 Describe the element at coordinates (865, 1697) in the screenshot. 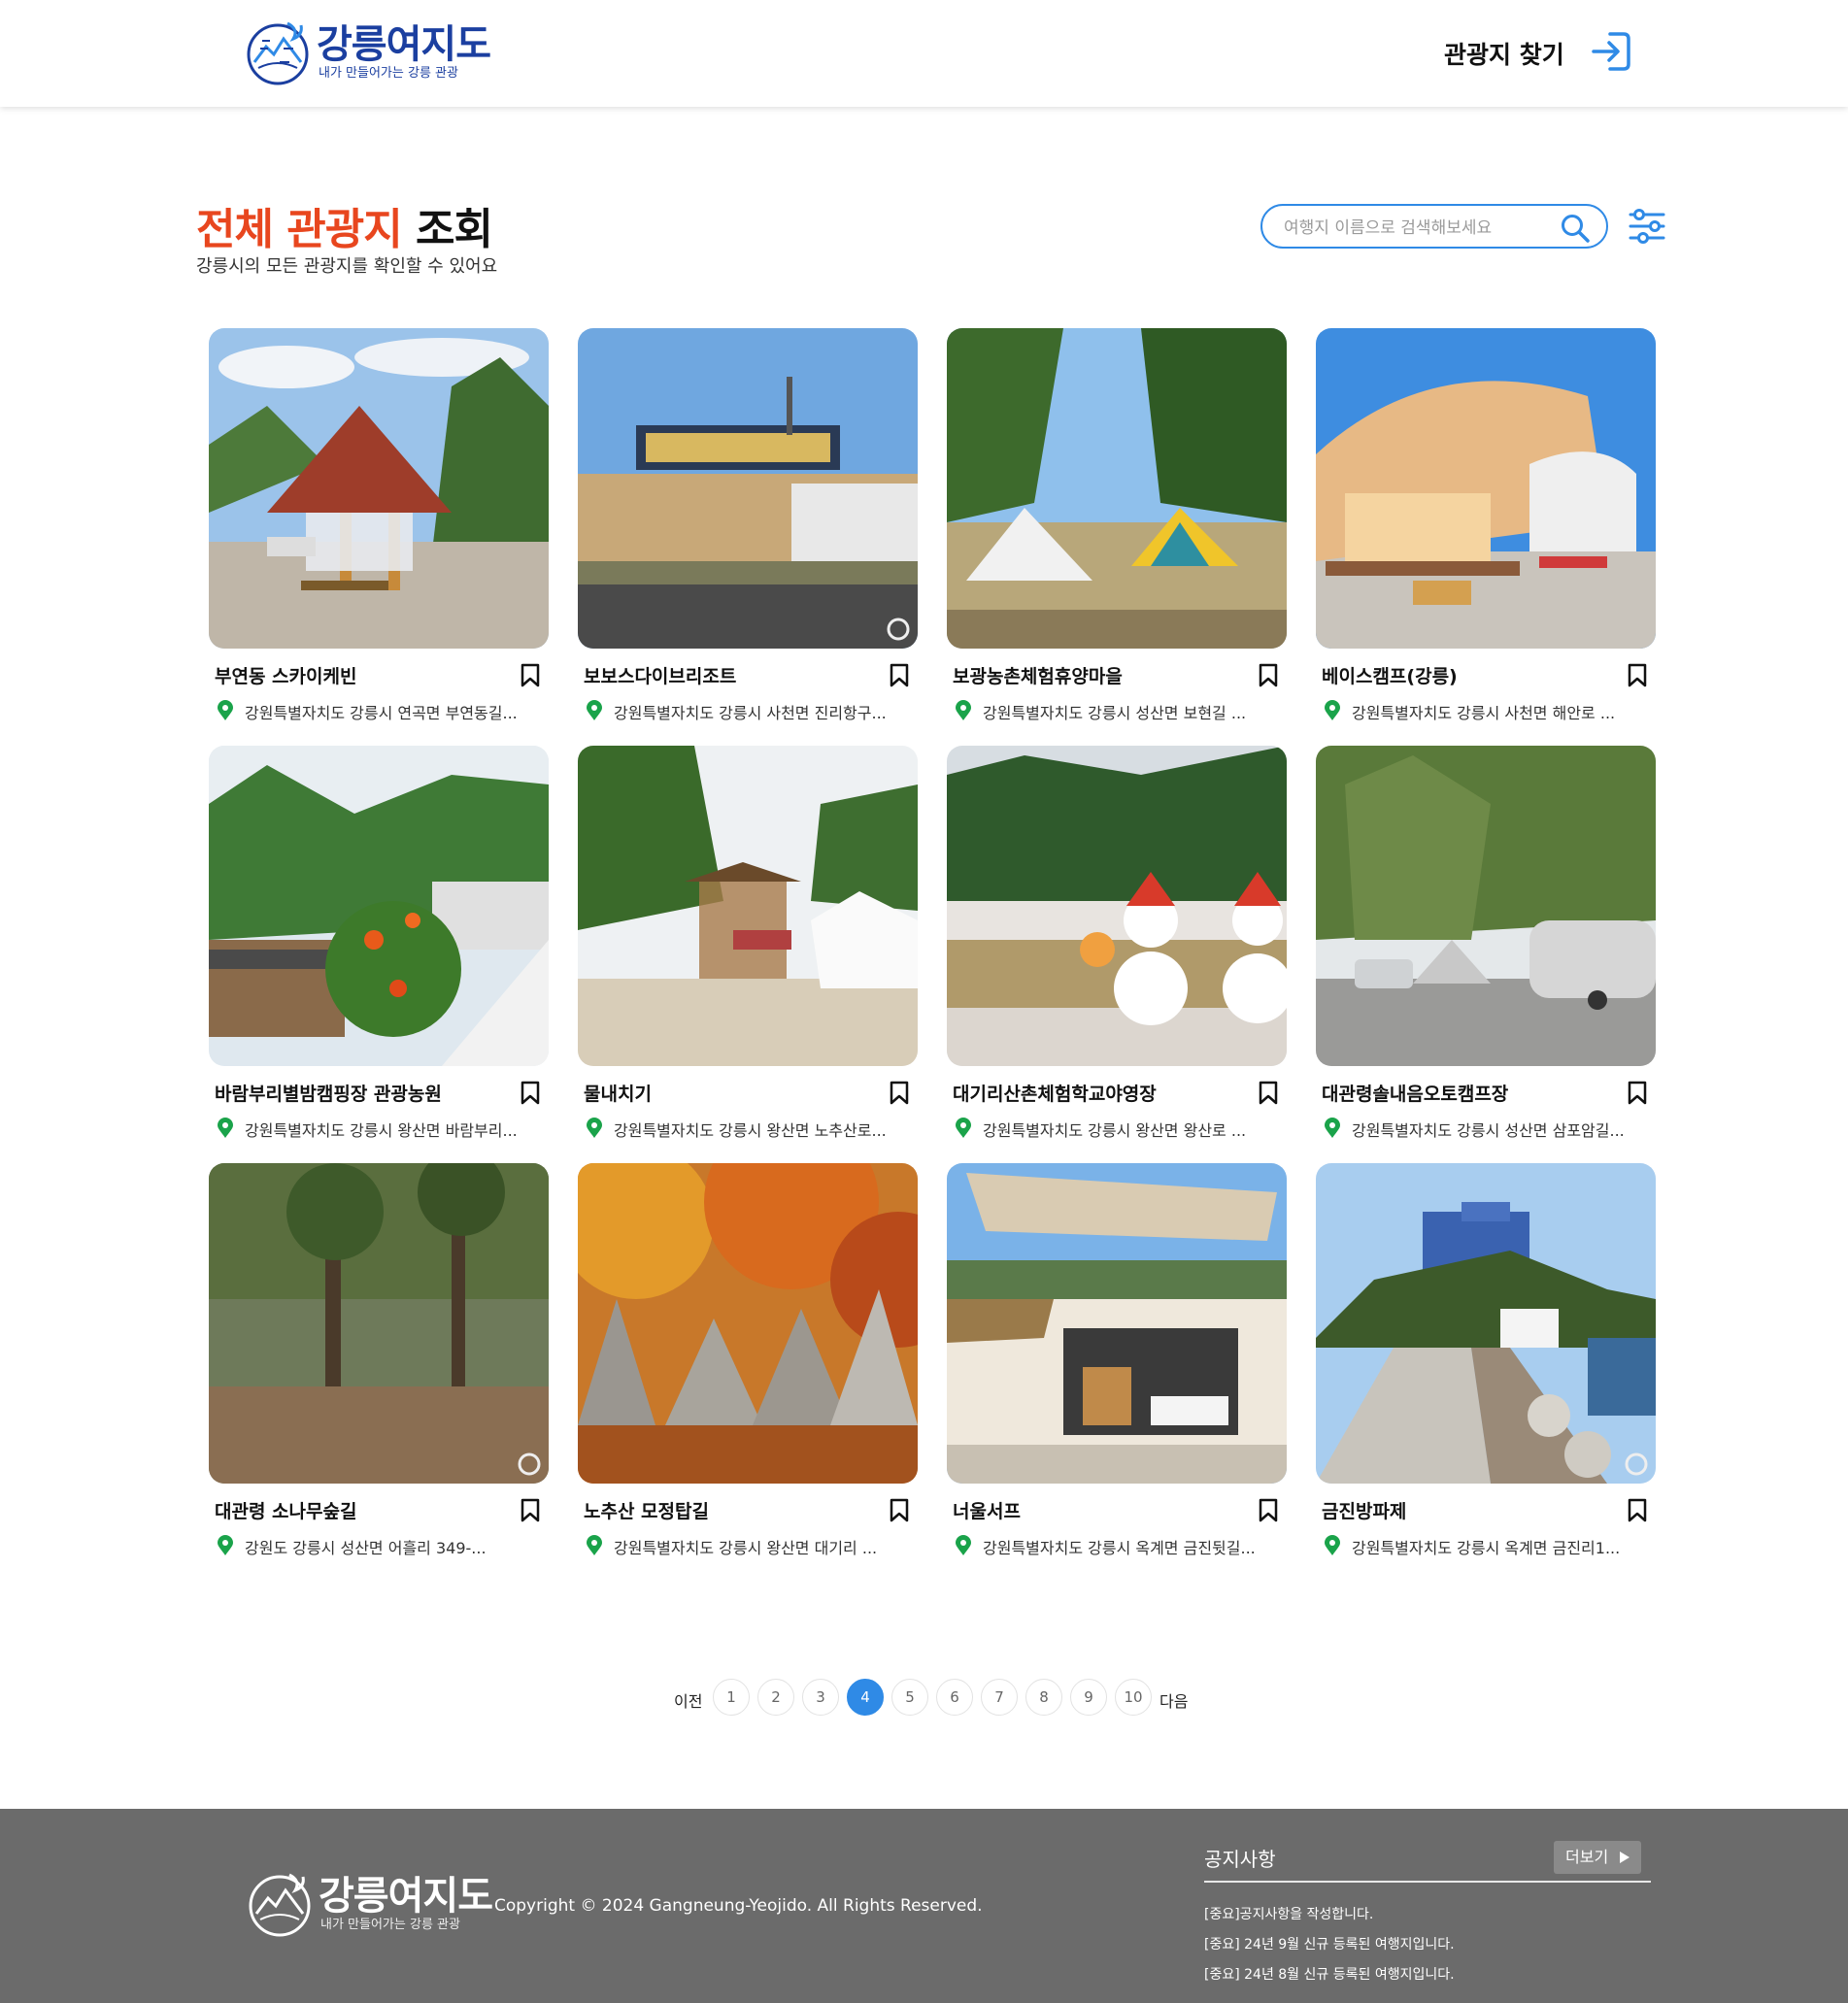

I see `page-button-current: 4` at that location.